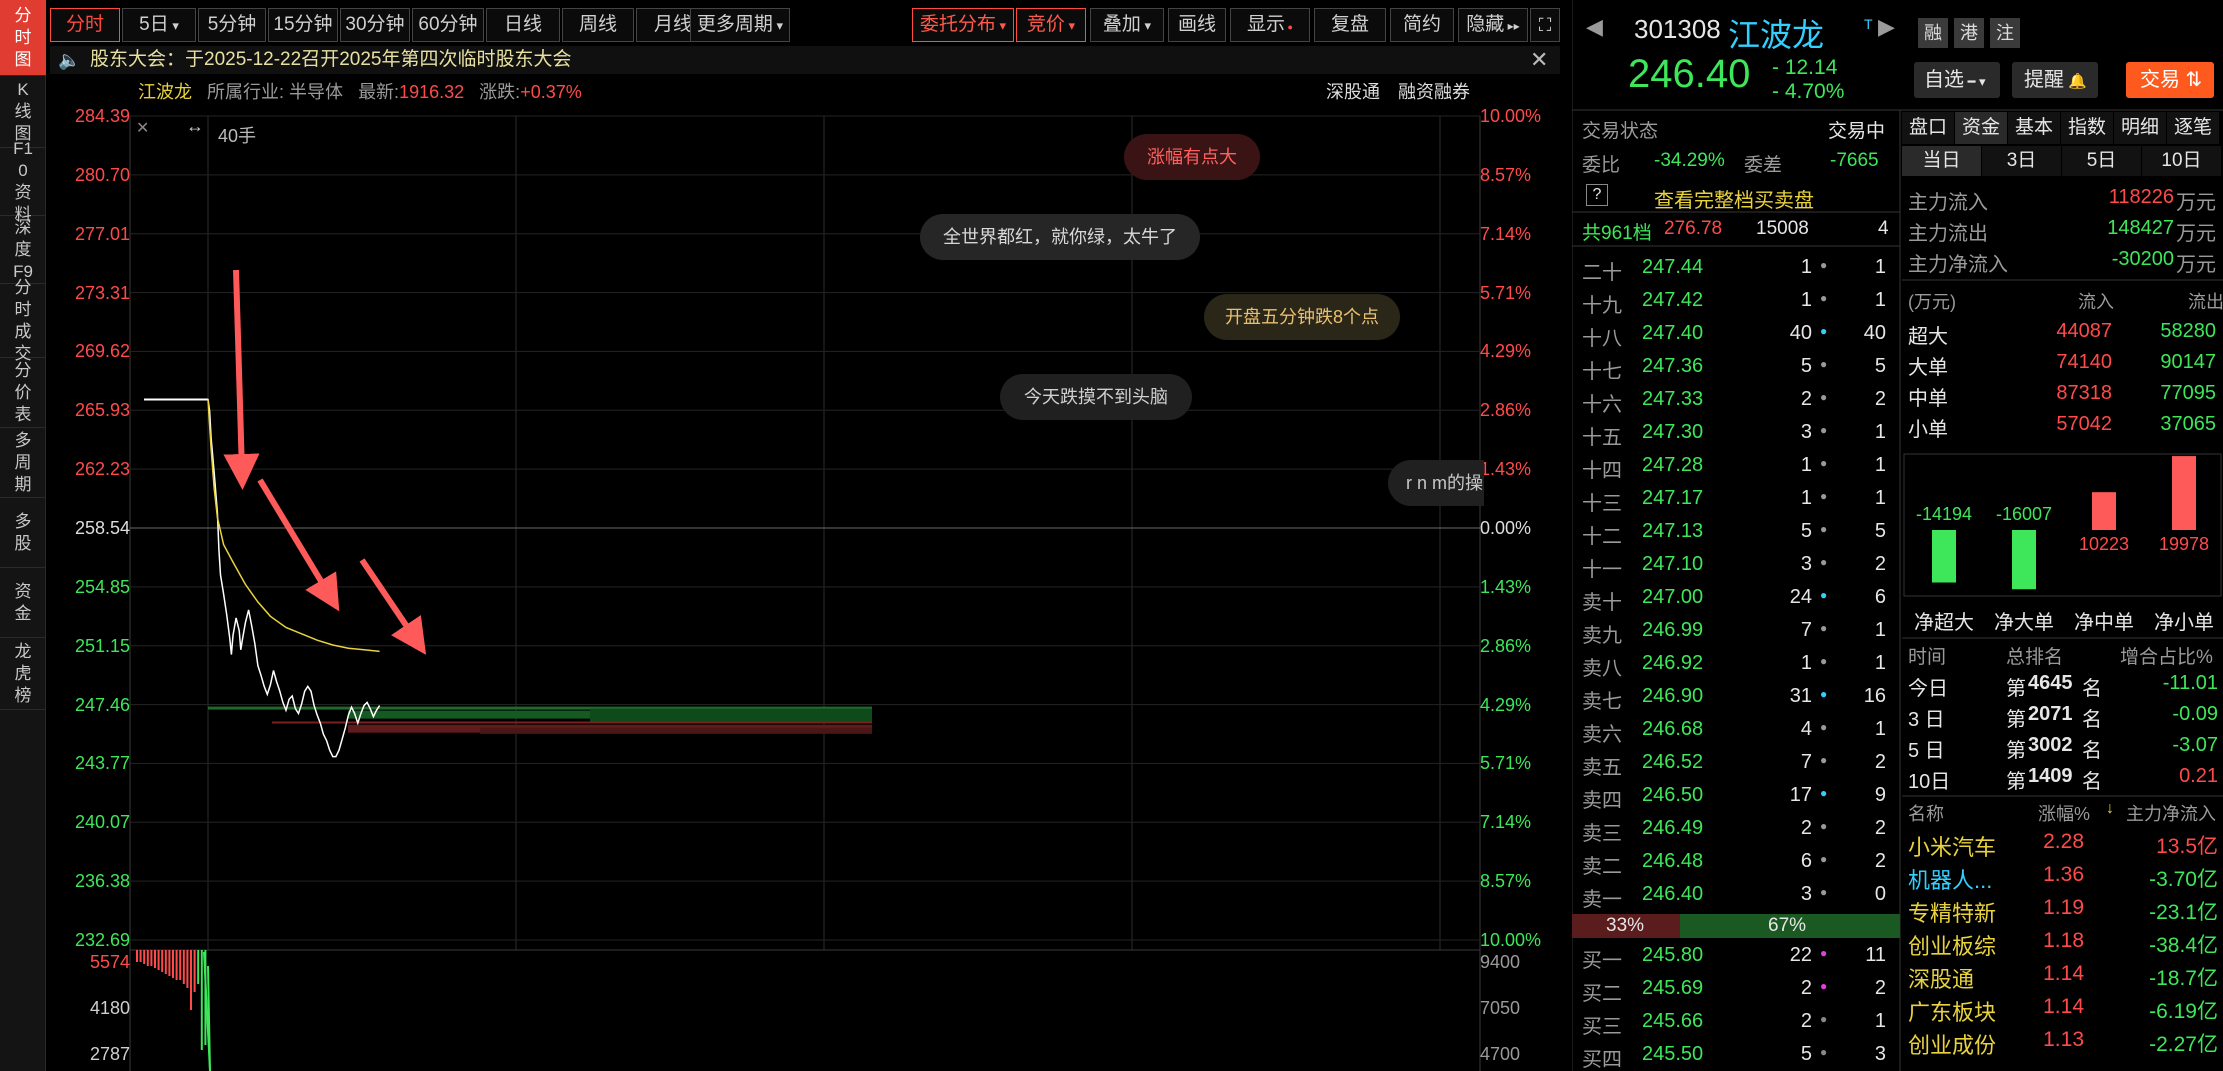 This screenshot has width=2223, height=1071. Describe the element at coordinates (1602, 994) in the screenshot. I see `bid-level-label: 买二` at that location.